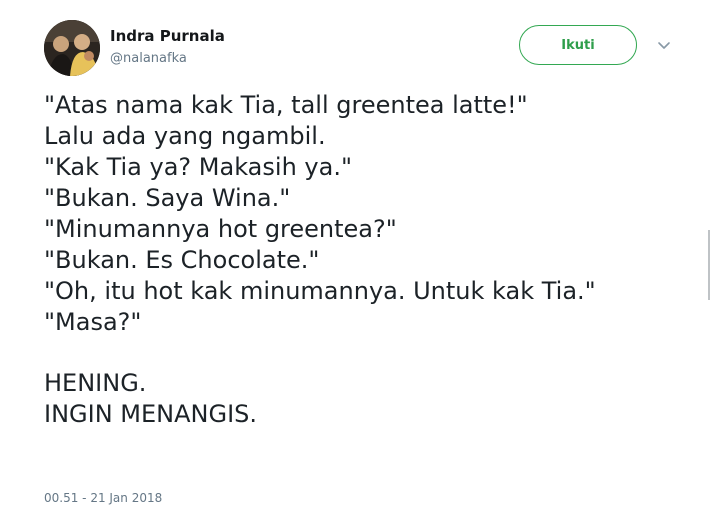 The width and height of the screenshot is (712, 520). What do you see at coordinates (664, 45) in the screenshot?
I see `chevron-down-icon` at bounding box center [664, 45].